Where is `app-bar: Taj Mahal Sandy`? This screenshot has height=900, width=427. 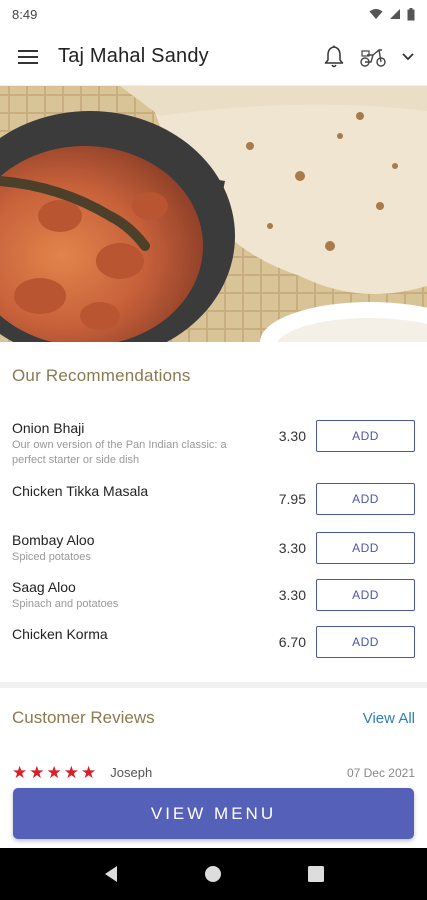
app-bar: Taj Mahal Sandy is located at coordinates (213, 57).